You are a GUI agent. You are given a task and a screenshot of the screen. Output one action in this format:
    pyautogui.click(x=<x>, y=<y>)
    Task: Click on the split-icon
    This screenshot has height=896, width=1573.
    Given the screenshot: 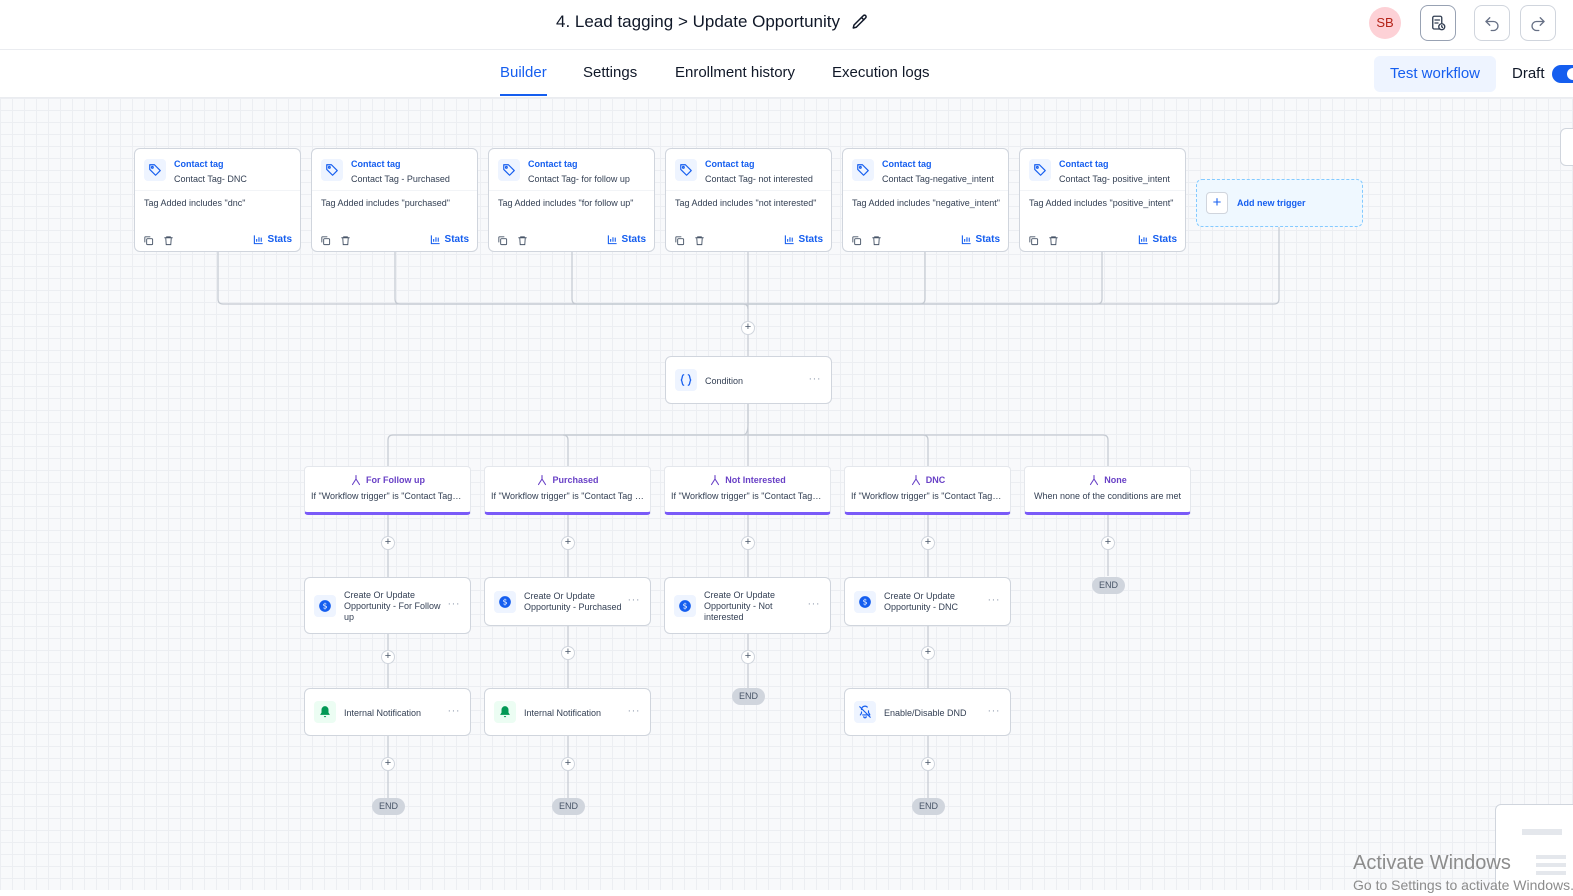 What is the action you would take?
    pyautogui.click(x=715, y=480)
    